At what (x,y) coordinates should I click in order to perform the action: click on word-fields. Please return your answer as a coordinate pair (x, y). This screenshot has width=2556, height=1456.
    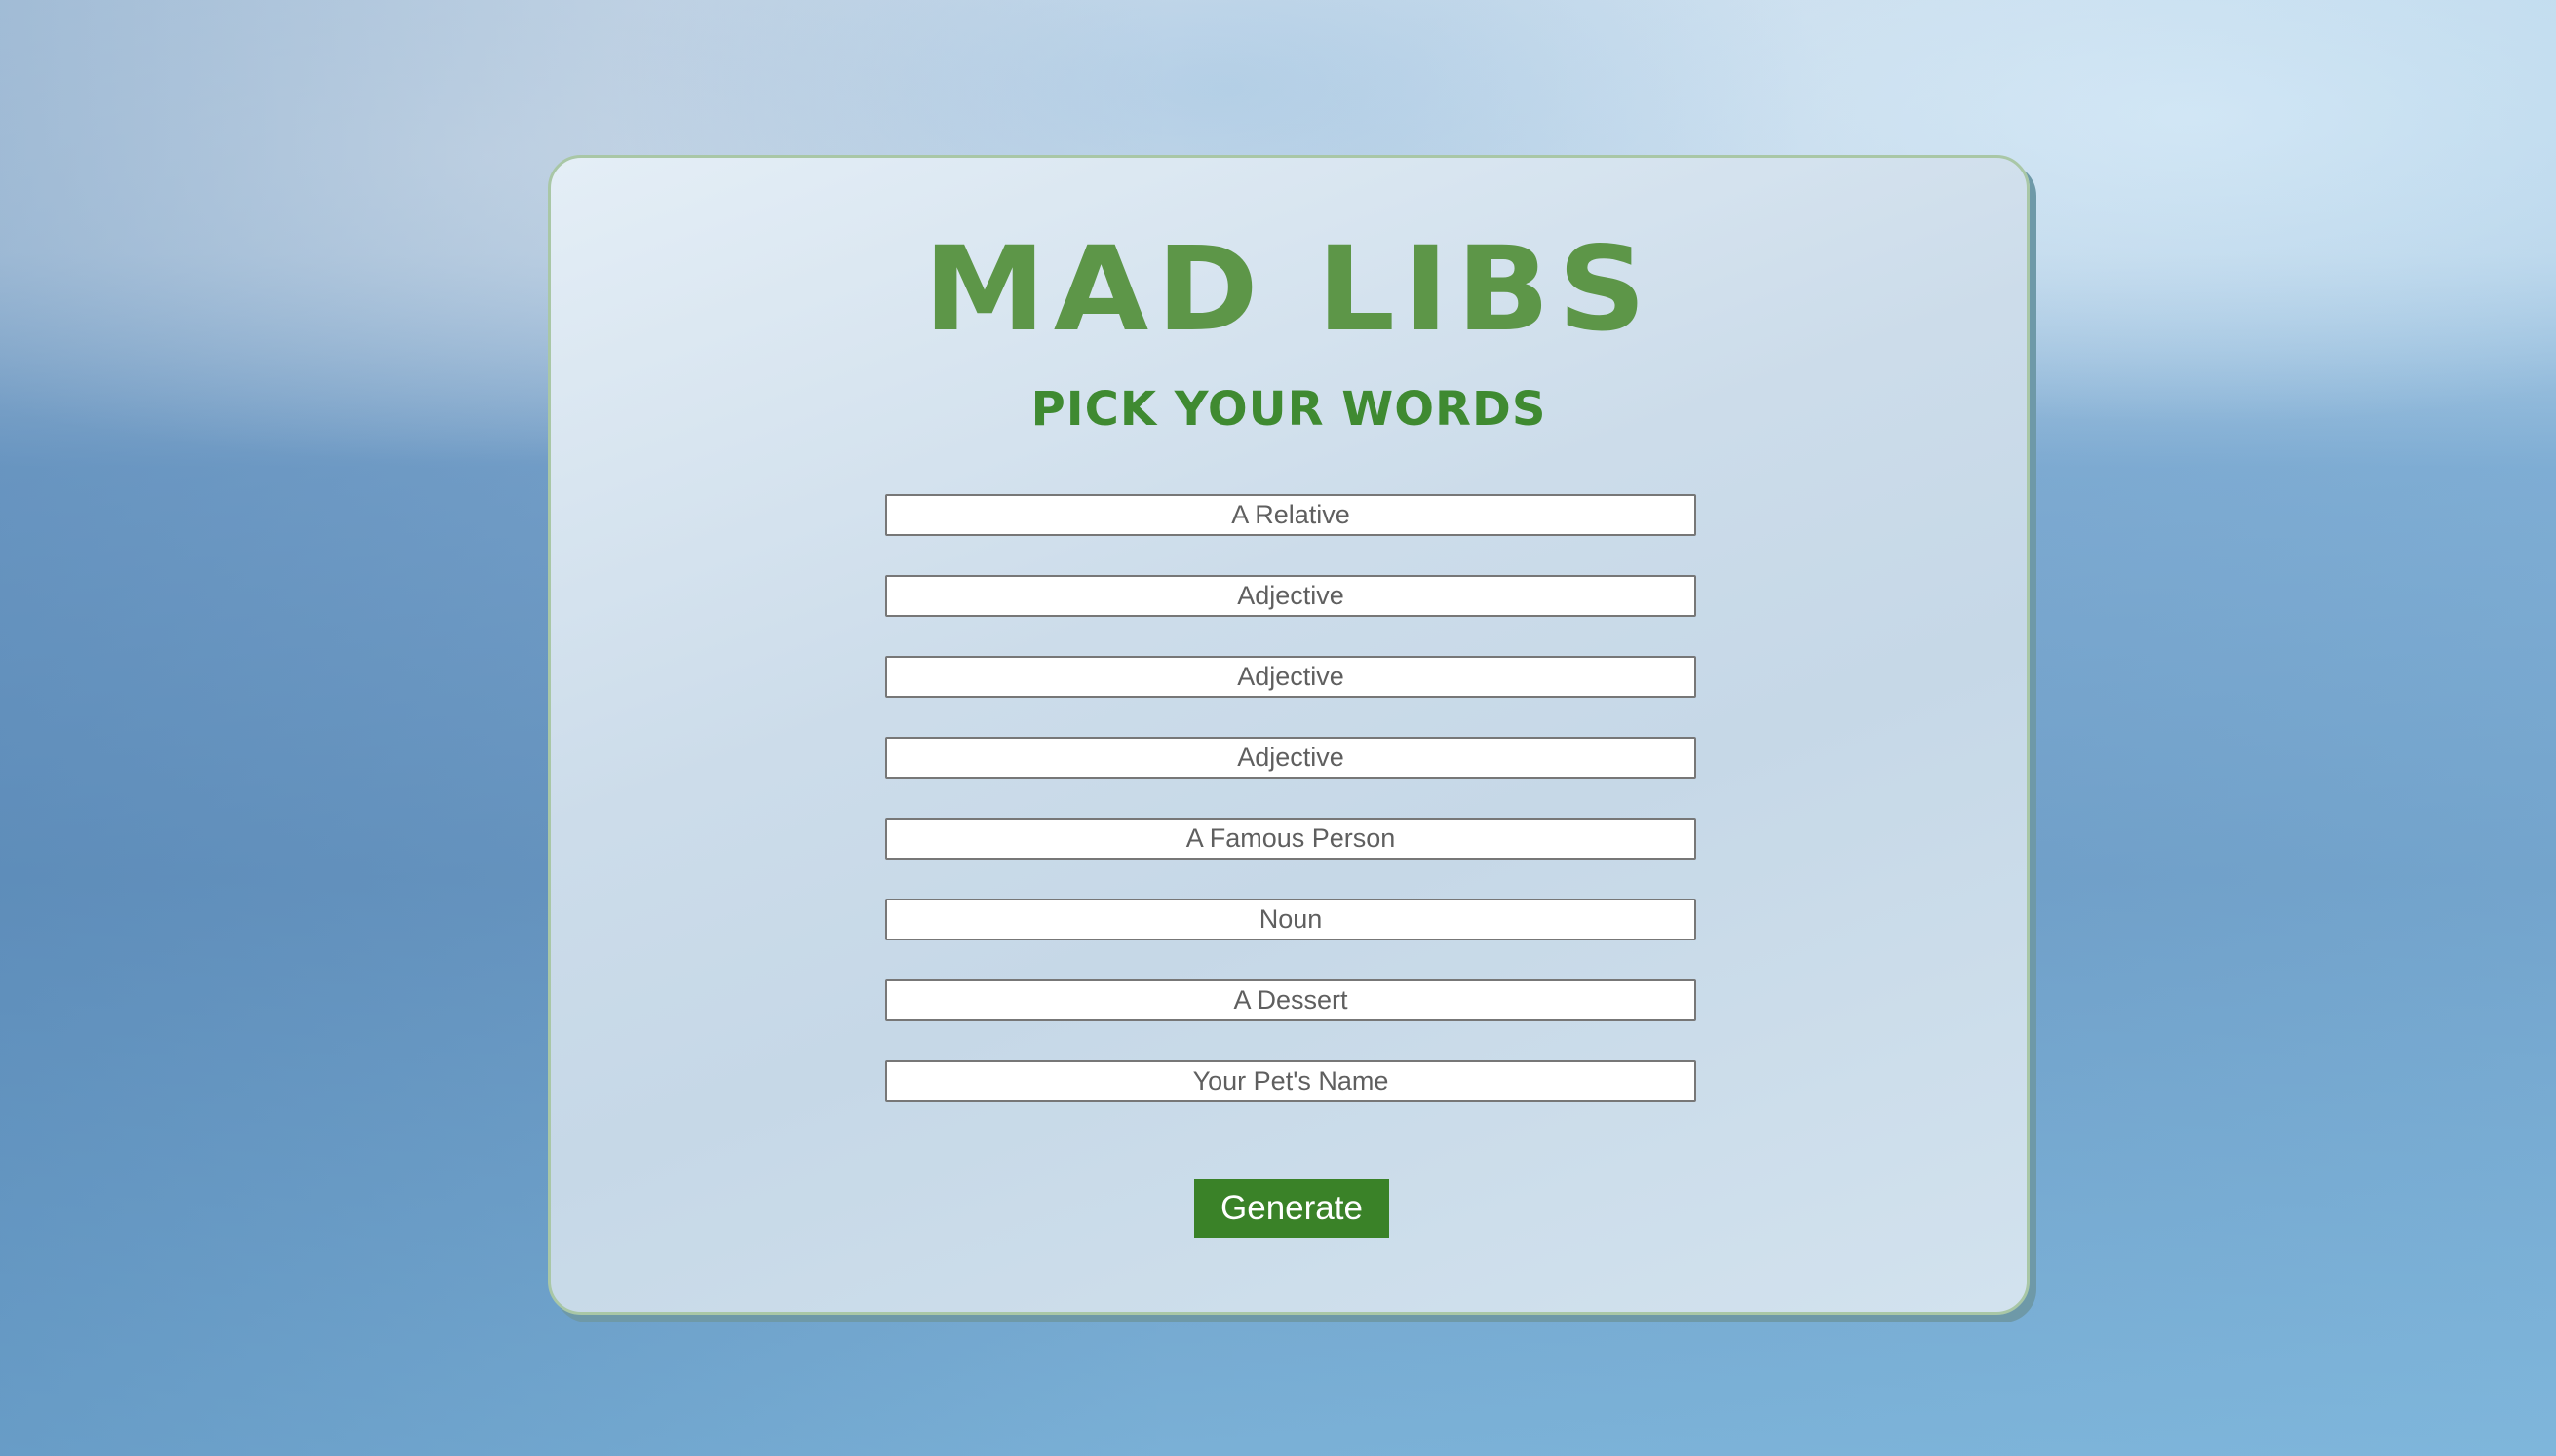
    Looking at the image, I should click on (1290, 817).